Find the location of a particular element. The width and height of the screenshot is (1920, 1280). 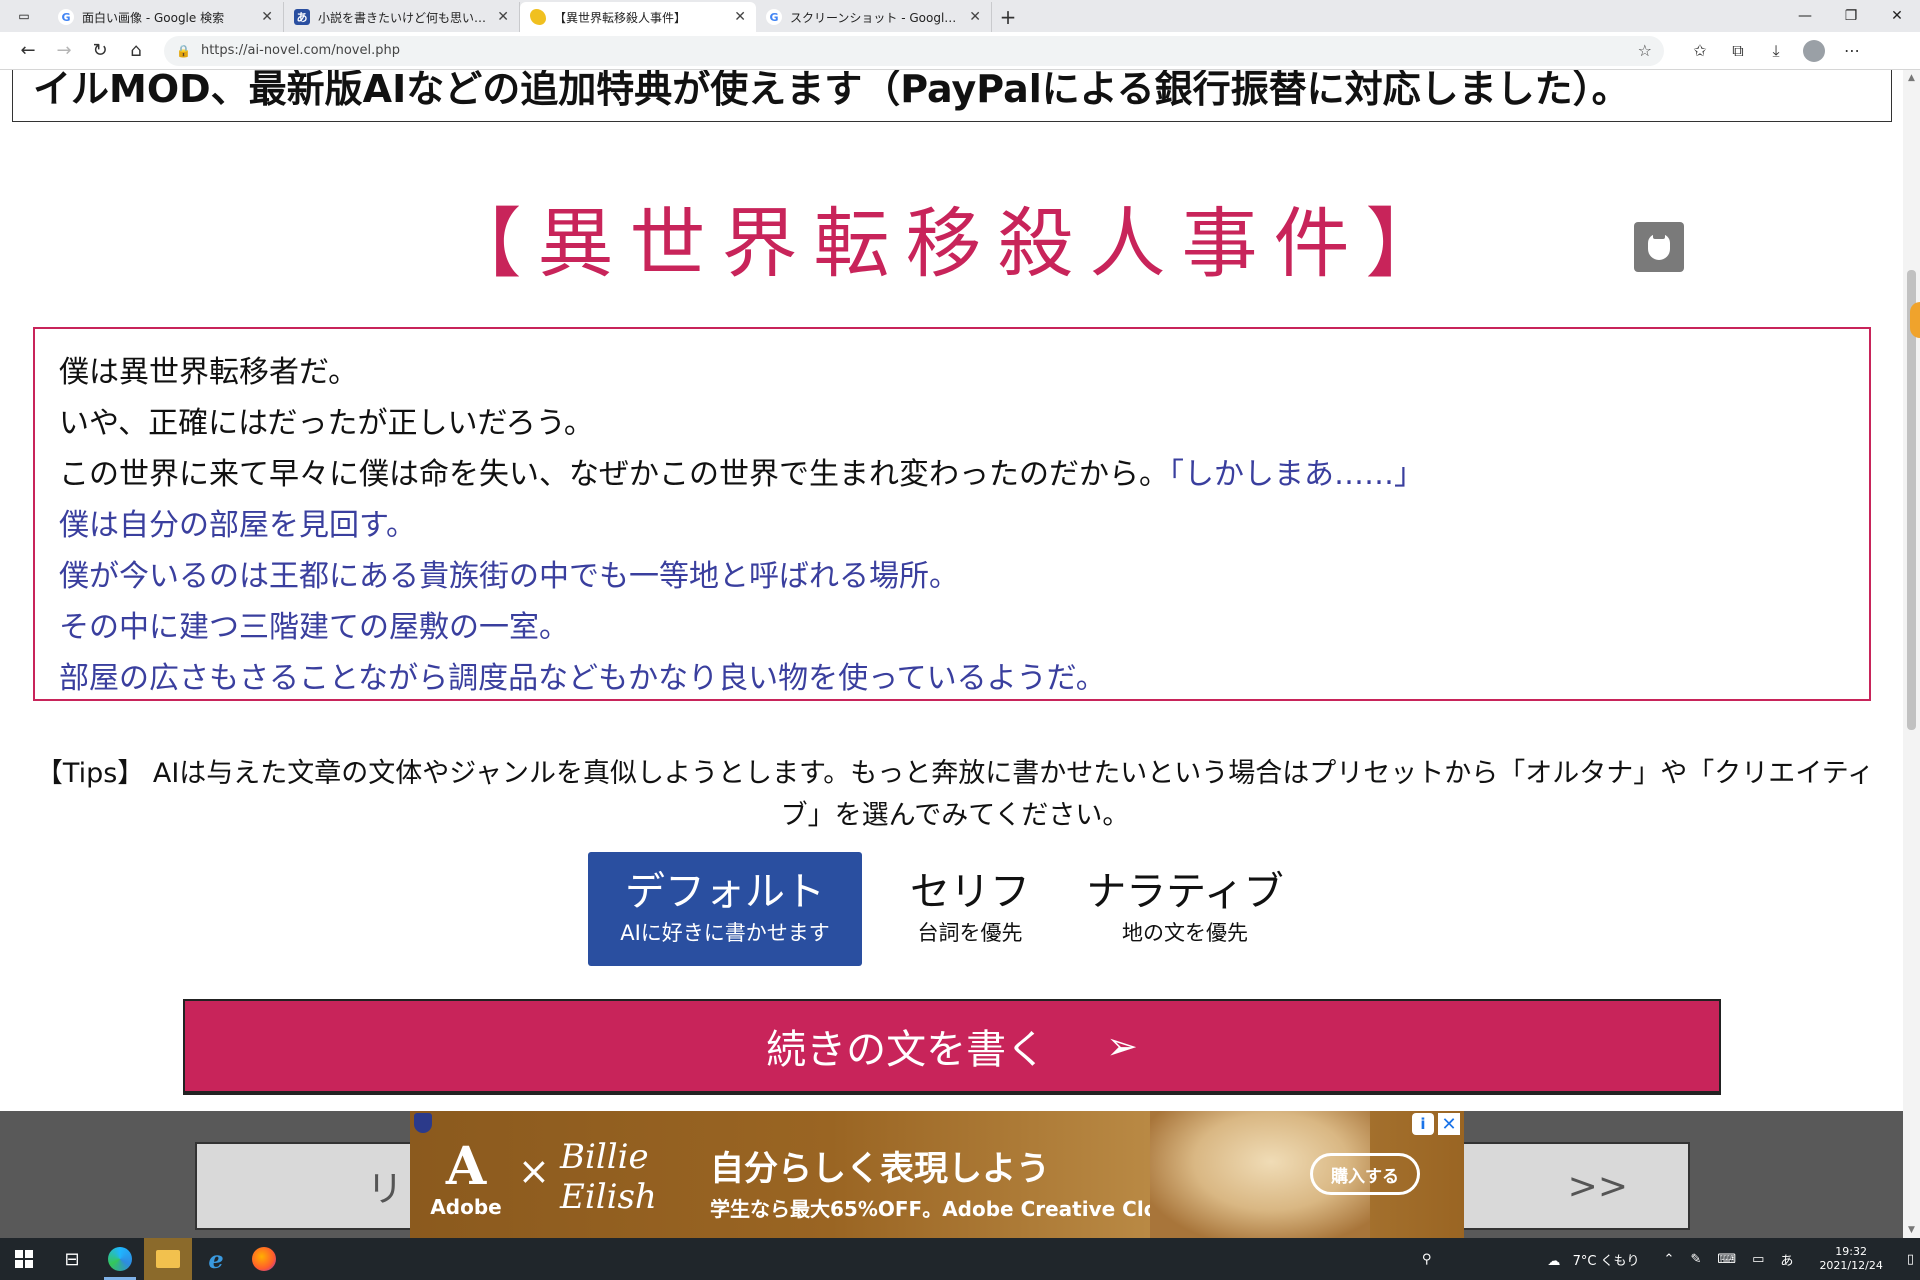

collections-icon: ⧉ is located at coordinates (1738, 51).